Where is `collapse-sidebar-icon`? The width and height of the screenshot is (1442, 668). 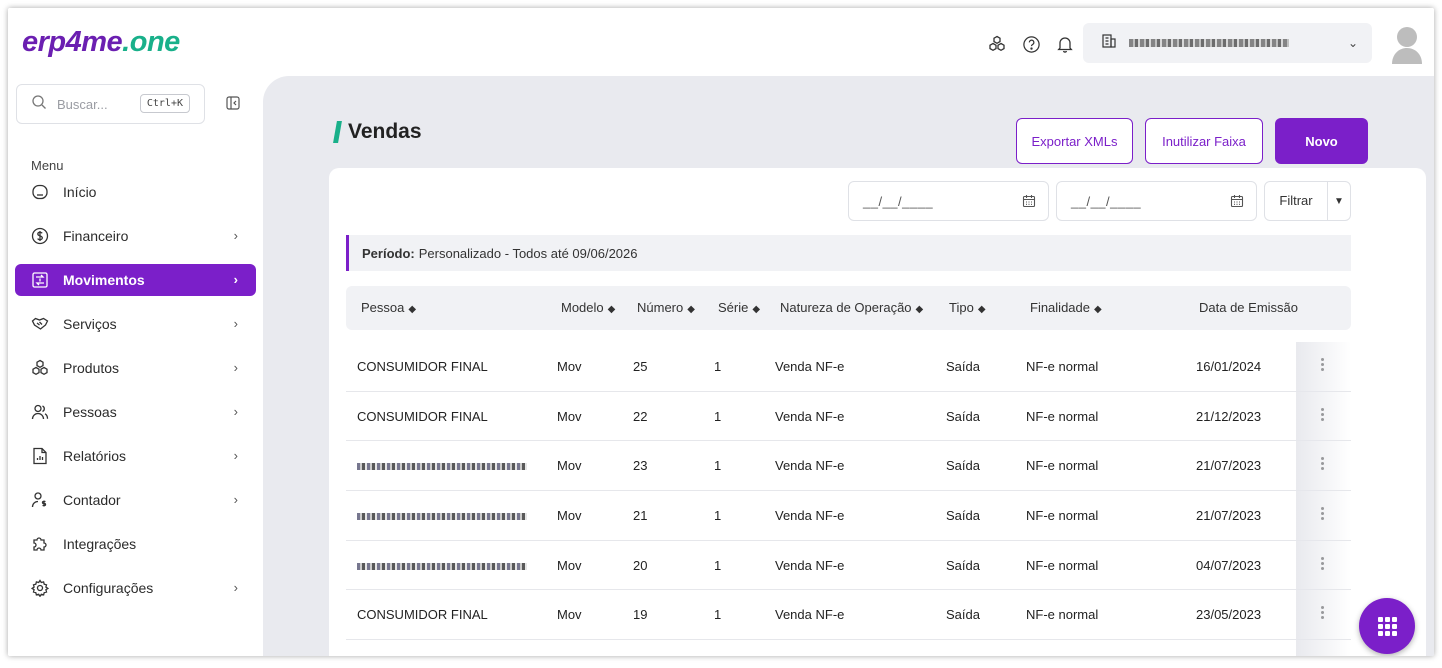 collapse-sidebar-icon is located at coordinates (233, 103).